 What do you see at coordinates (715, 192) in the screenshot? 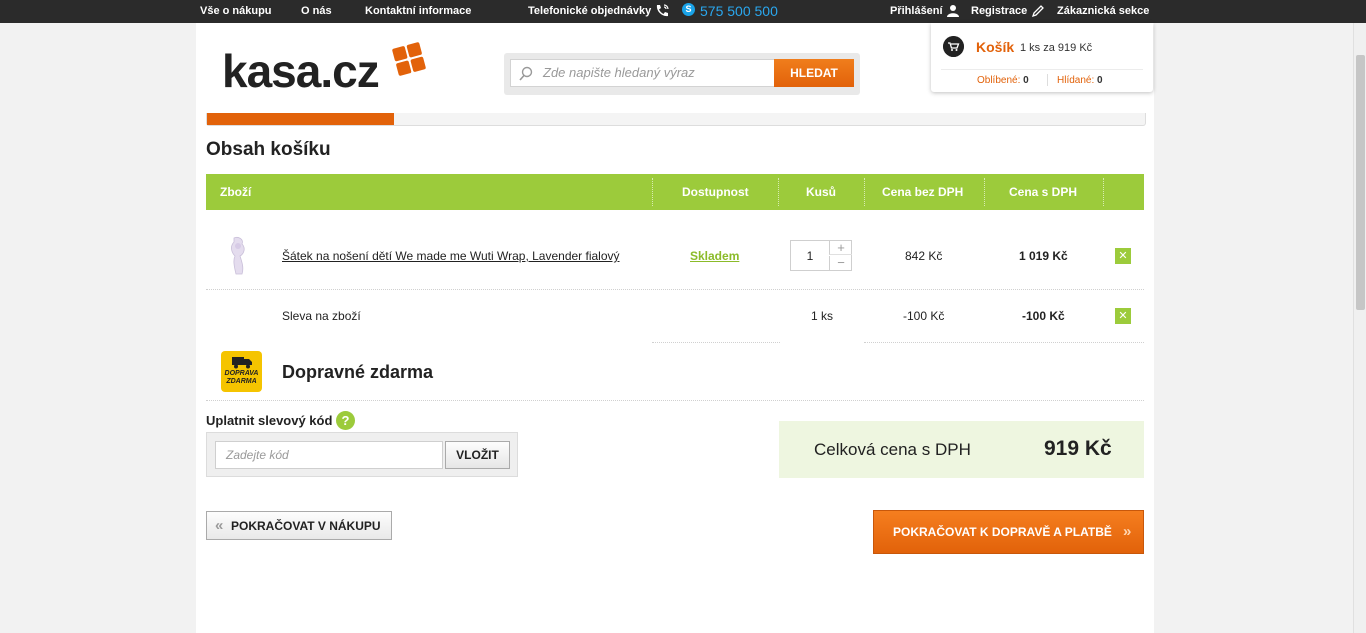
I see `header-availability: Dostupnost` at bounding box center [715, 192].